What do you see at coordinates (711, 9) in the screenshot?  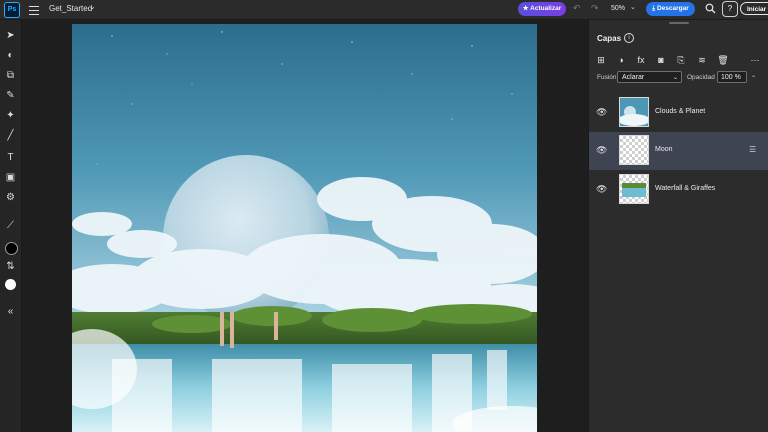 I see `search-icon` at bounding box center [711, 9].